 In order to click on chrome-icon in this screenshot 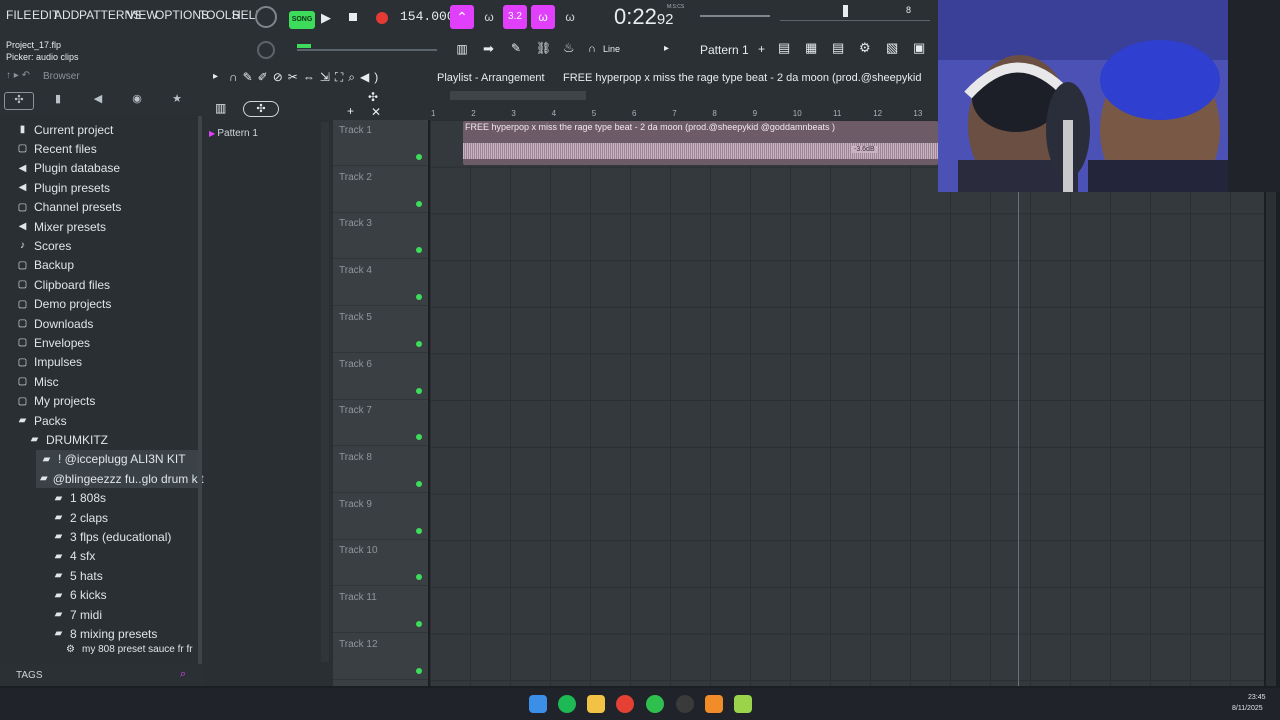, I will do `click(625, 704)`.